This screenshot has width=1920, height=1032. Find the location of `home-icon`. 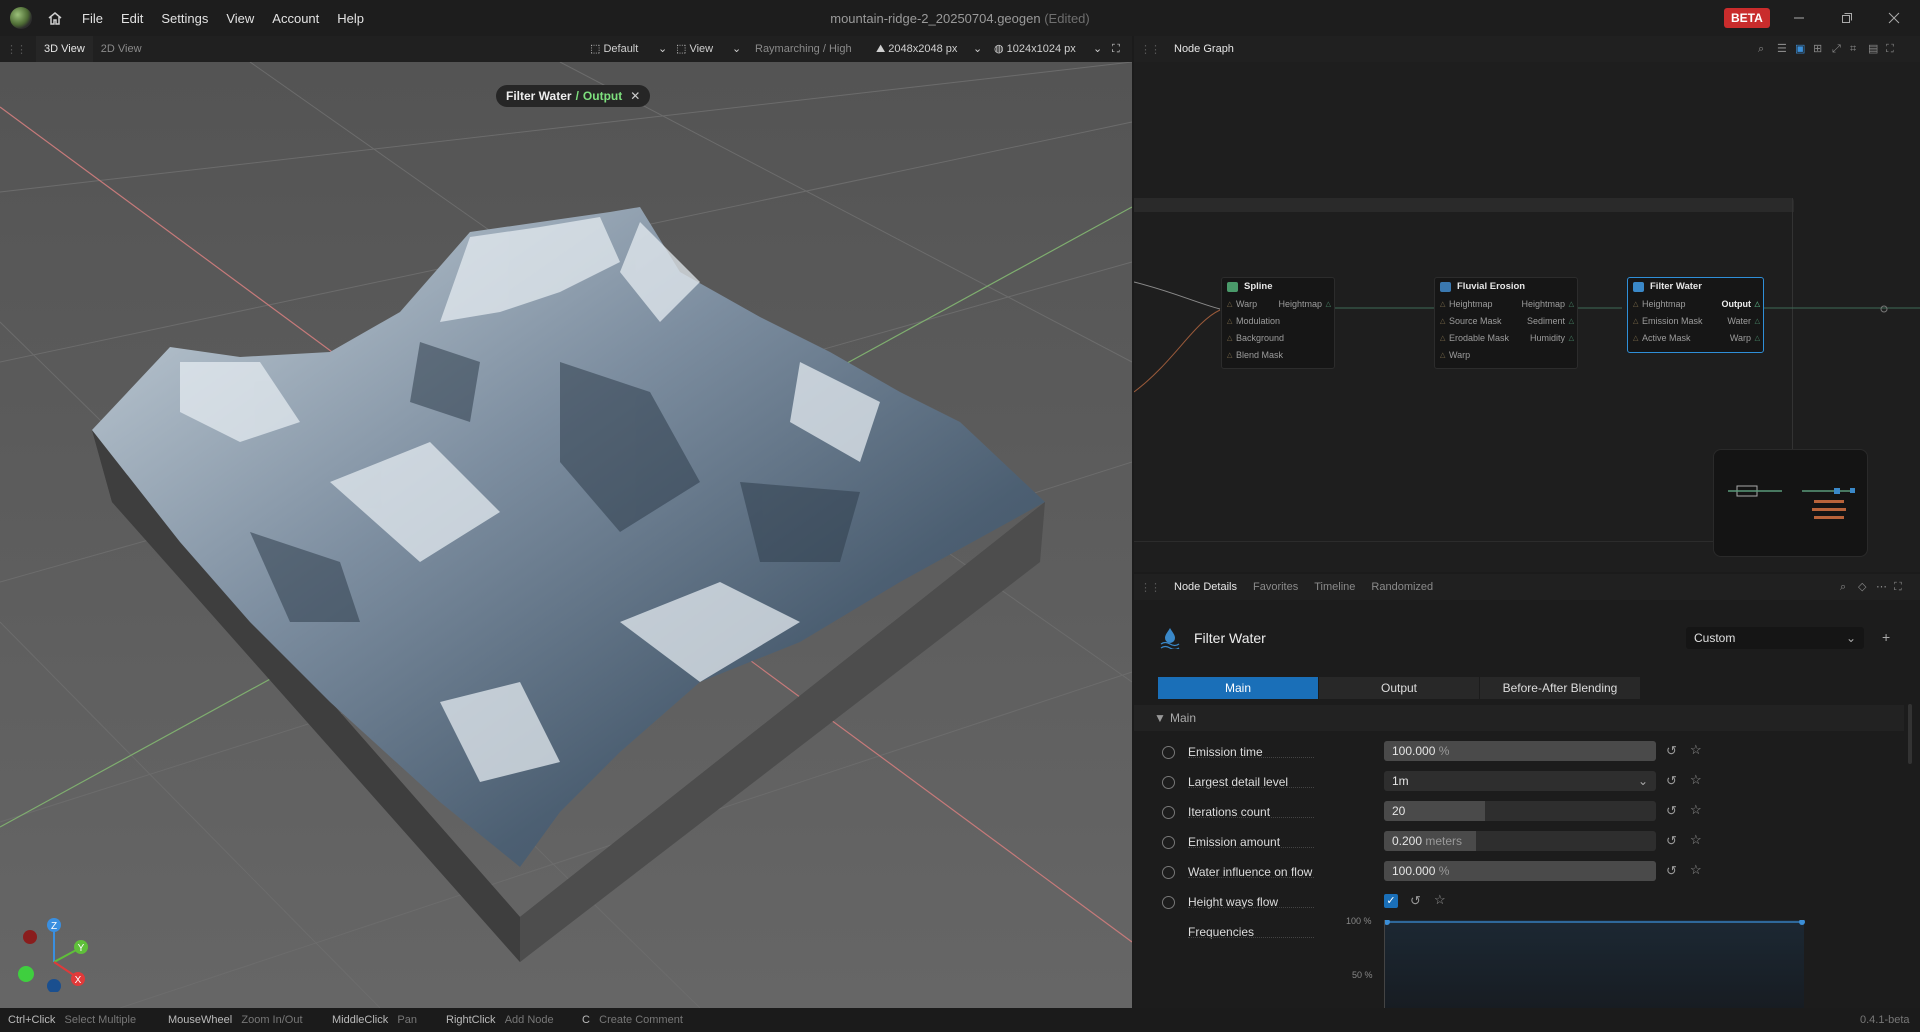

home-icon is located at coordinates (55, 18).